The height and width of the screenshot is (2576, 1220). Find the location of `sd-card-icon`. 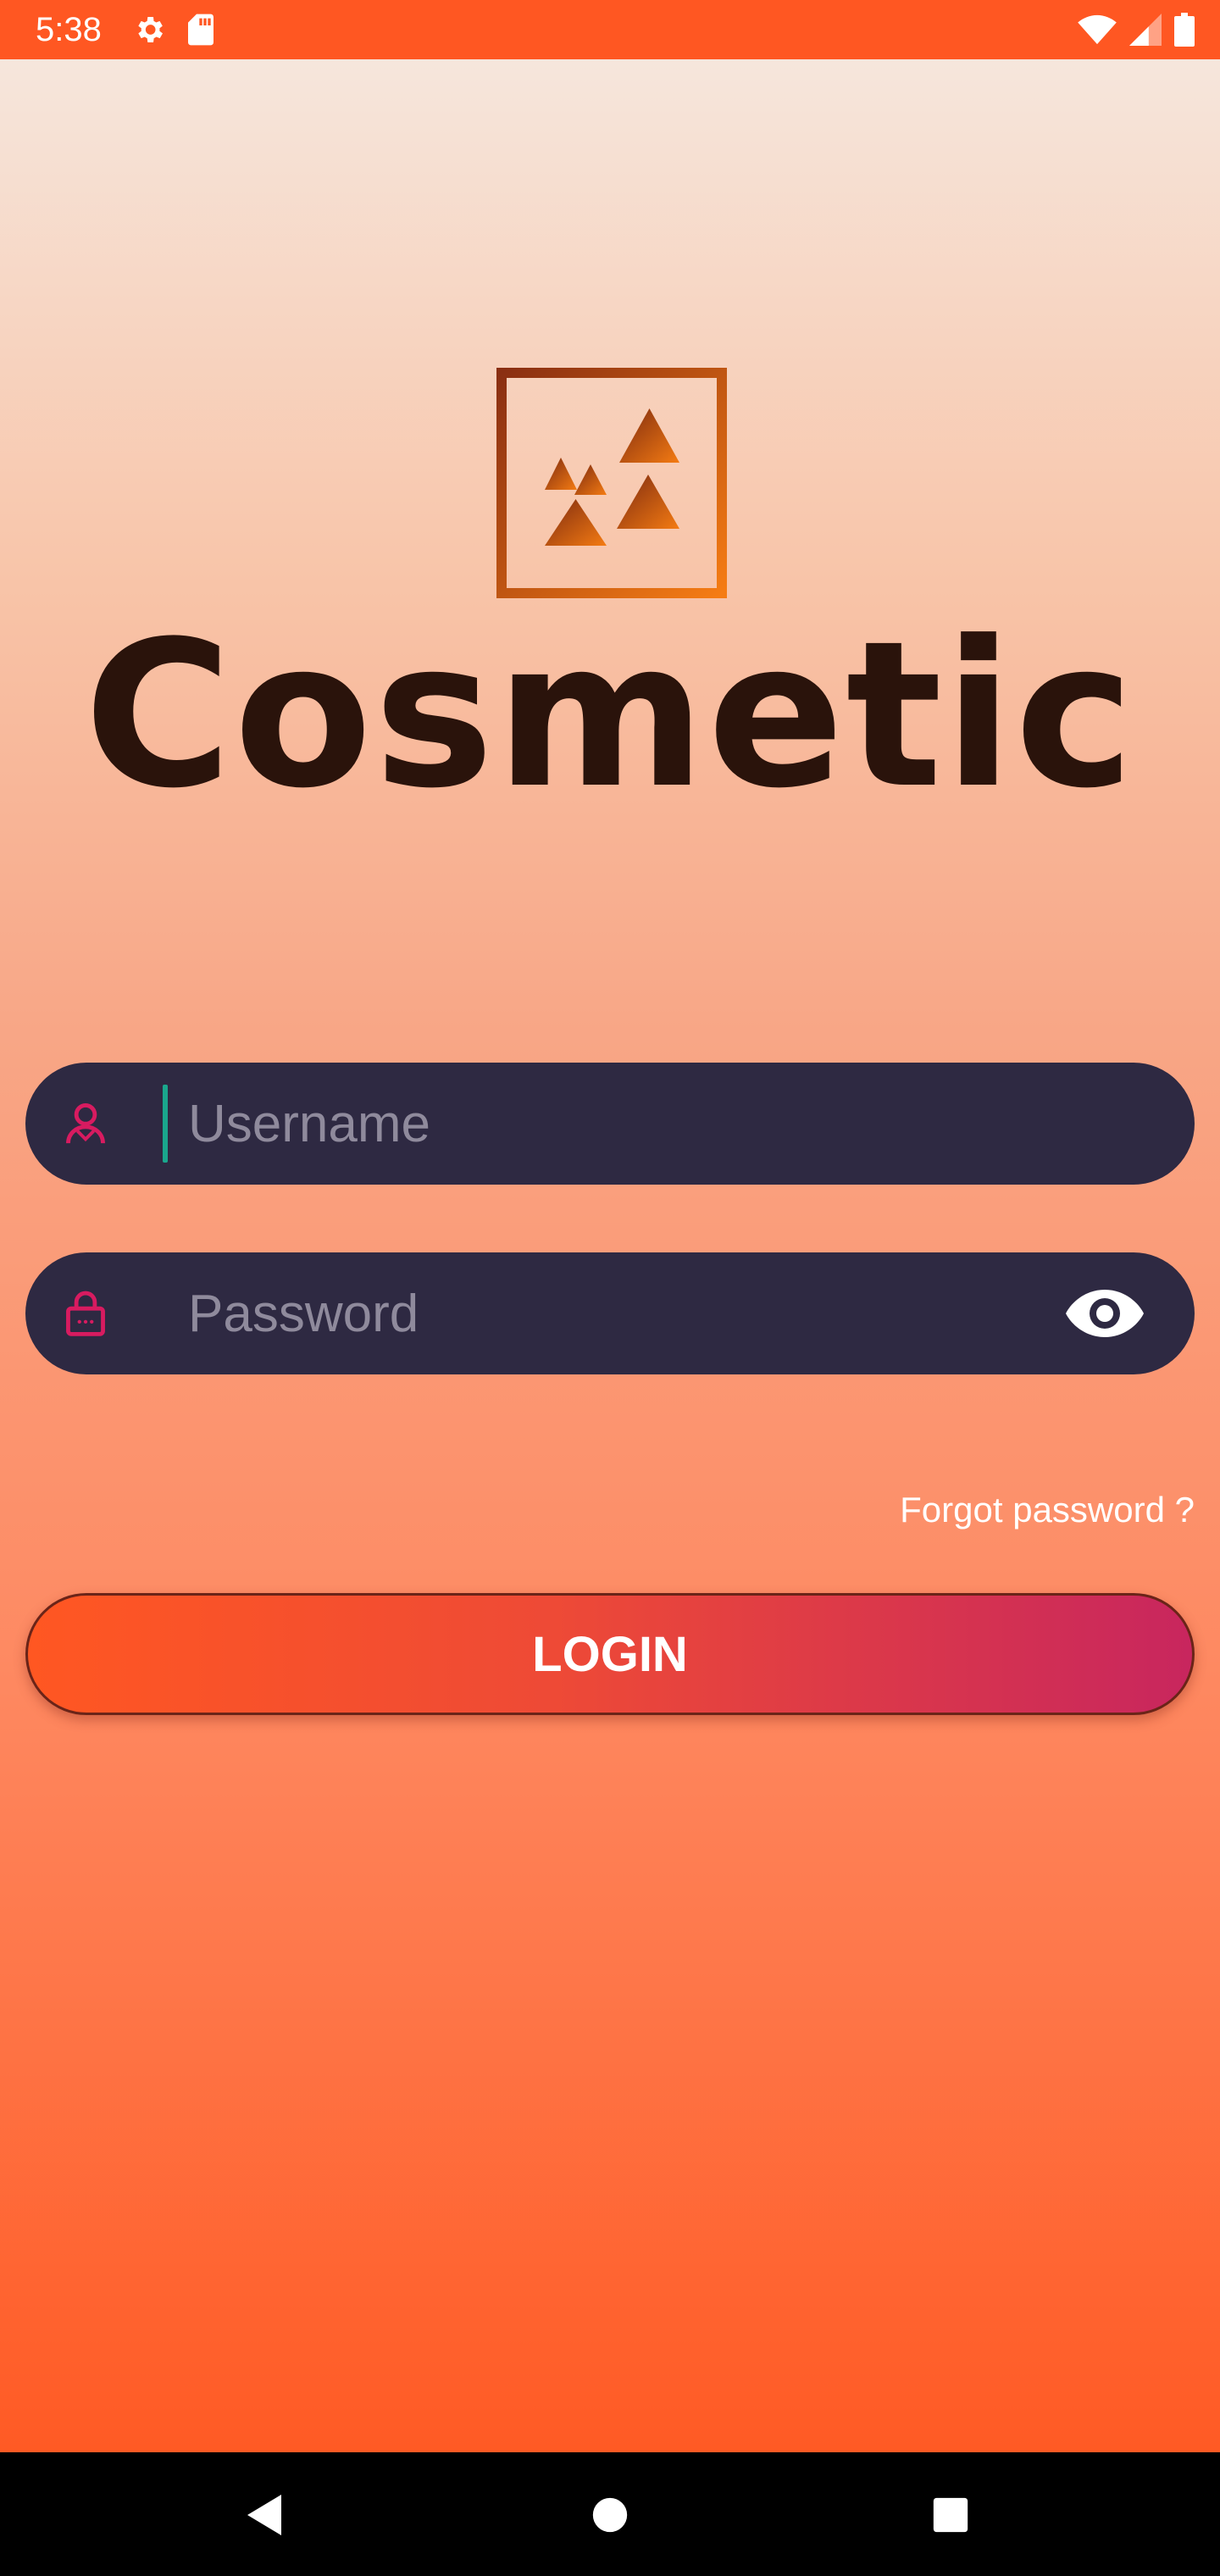

sd-card-icon is located at coordinates (200, 30).